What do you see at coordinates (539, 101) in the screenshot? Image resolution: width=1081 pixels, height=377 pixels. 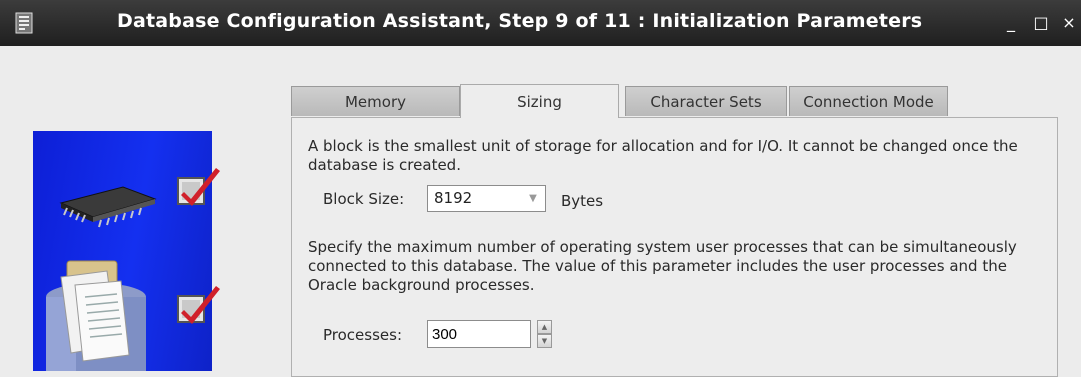 I see `tab-sizing: Sizing` at bounding box center [539, 101].